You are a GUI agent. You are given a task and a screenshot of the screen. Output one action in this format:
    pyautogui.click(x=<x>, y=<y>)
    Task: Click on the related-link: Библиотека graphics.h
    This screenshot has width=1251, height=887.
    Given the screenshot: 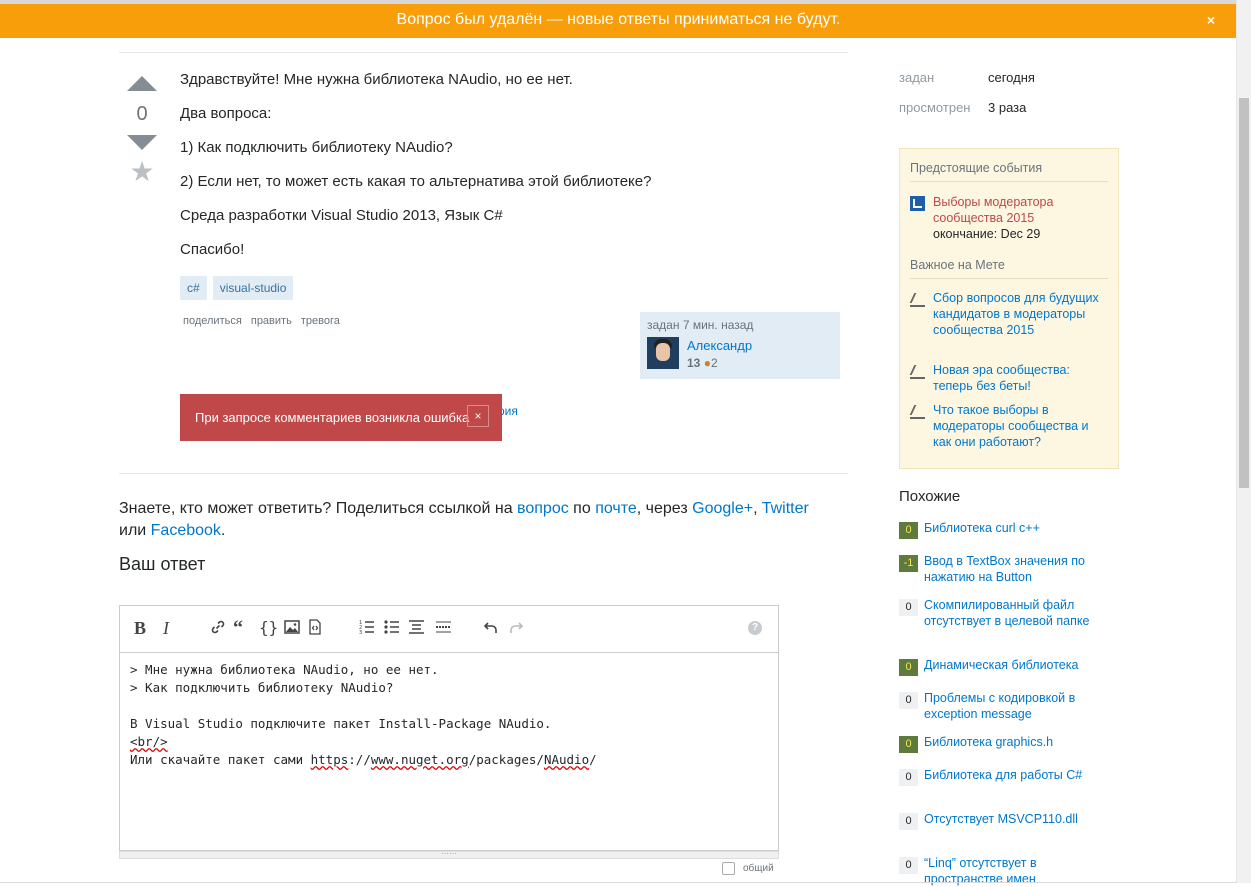 What is the action you would take?
    pyautogui.click(x=1014, y=742)
    